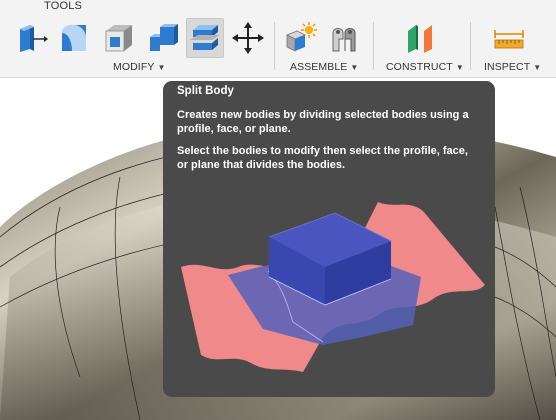 The width and height of the screenshot is (556, 420). I want to click on new-component-tool, so click(300, 38).